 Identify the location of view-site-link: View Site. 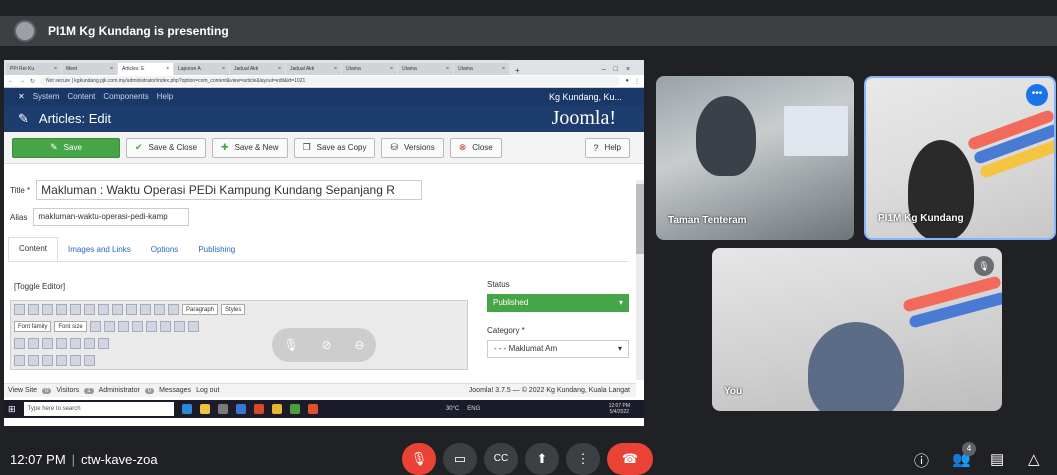
(22, 390).